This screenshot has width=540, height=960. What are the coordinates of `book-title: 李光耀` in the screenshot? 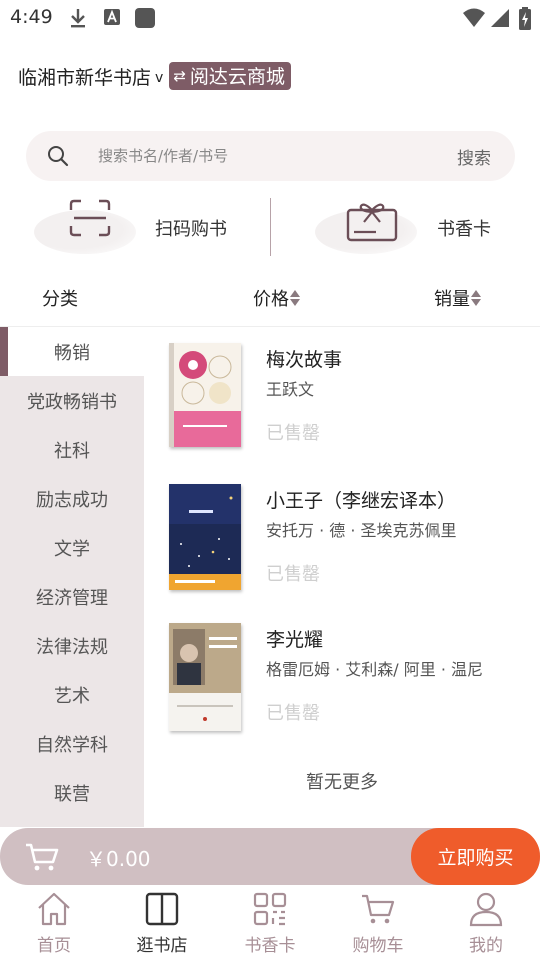 It's located at (295, 640).